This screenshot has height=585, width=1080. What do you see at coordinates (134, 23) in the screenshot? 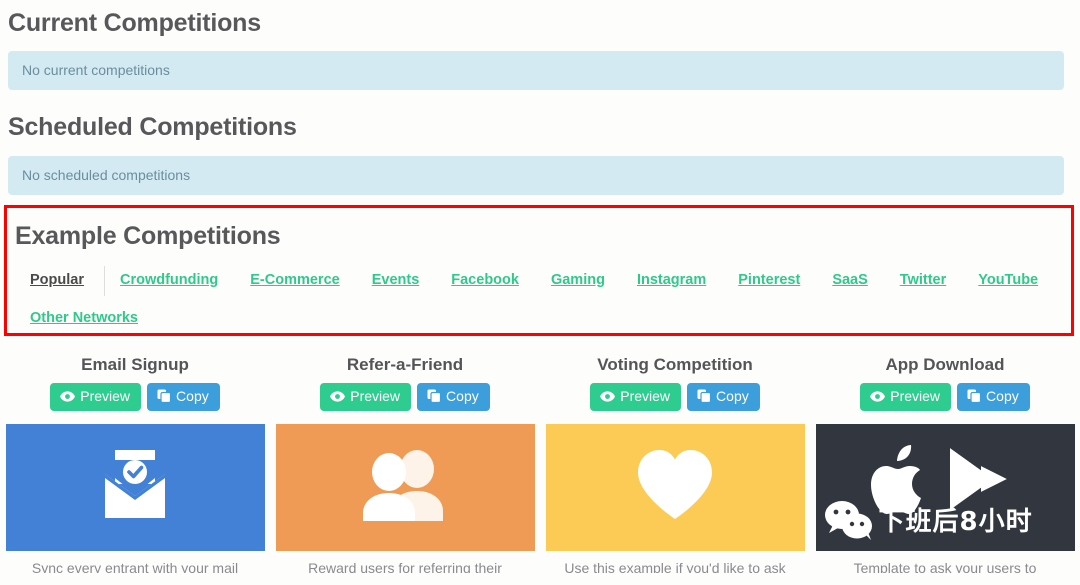
I see `current-competitions-heading: Current Competitions` at bounding box center [134, 23].